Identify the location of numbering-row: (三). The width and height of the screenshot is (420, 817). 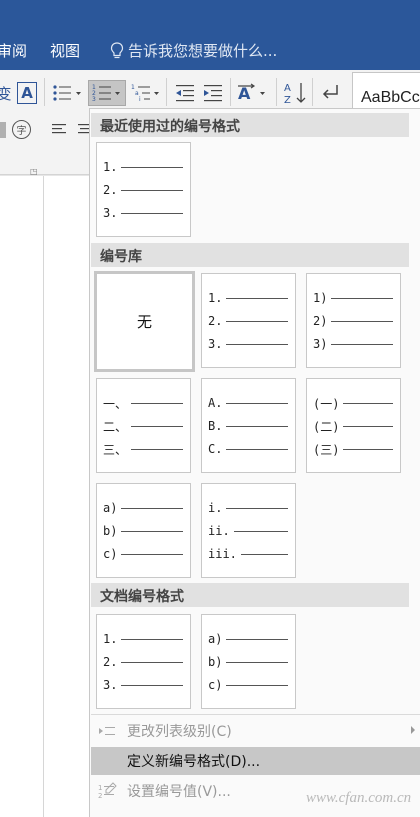
(353, 449).